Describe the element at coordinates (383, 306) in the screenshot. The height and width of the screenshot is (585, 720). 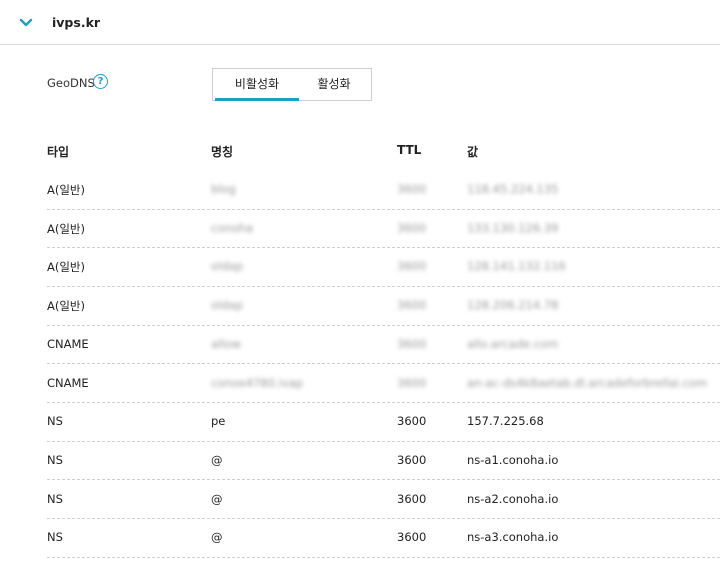
I see `table-row: A(일반) oldap 3600 128.206.214.78` at that location.